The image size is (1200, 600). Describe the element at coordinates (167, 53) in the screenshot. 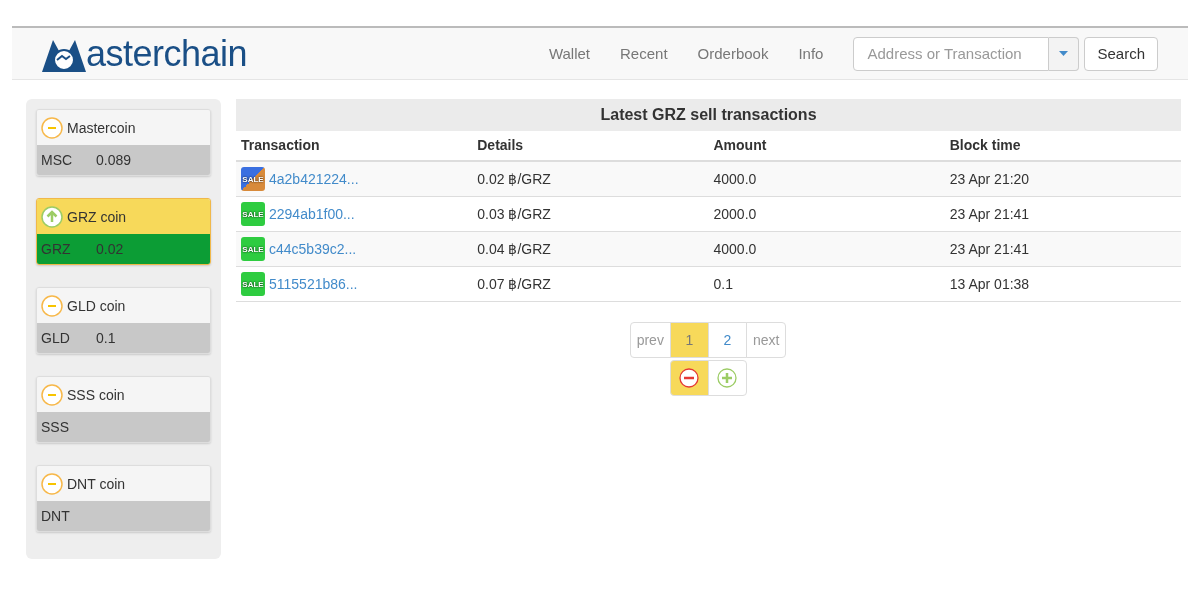

I see `logo-text: asterchain` at that location.